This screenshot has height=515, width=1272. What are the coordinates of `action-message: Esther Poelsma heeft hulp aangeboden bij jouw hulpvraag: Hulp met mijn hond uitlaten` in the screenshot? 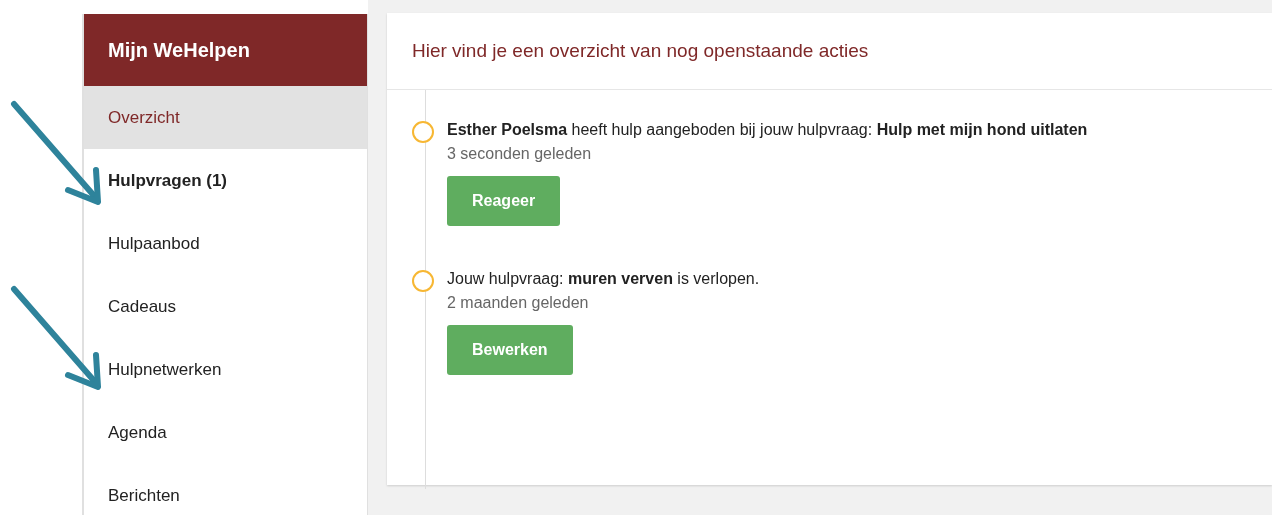 It's located at (767, 130).